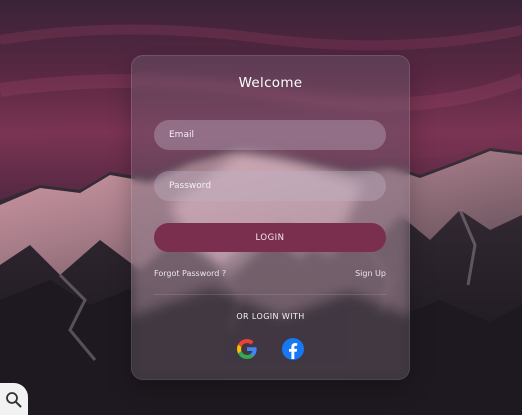  I want to click on login-button: LOGIN, so click(270, 237).